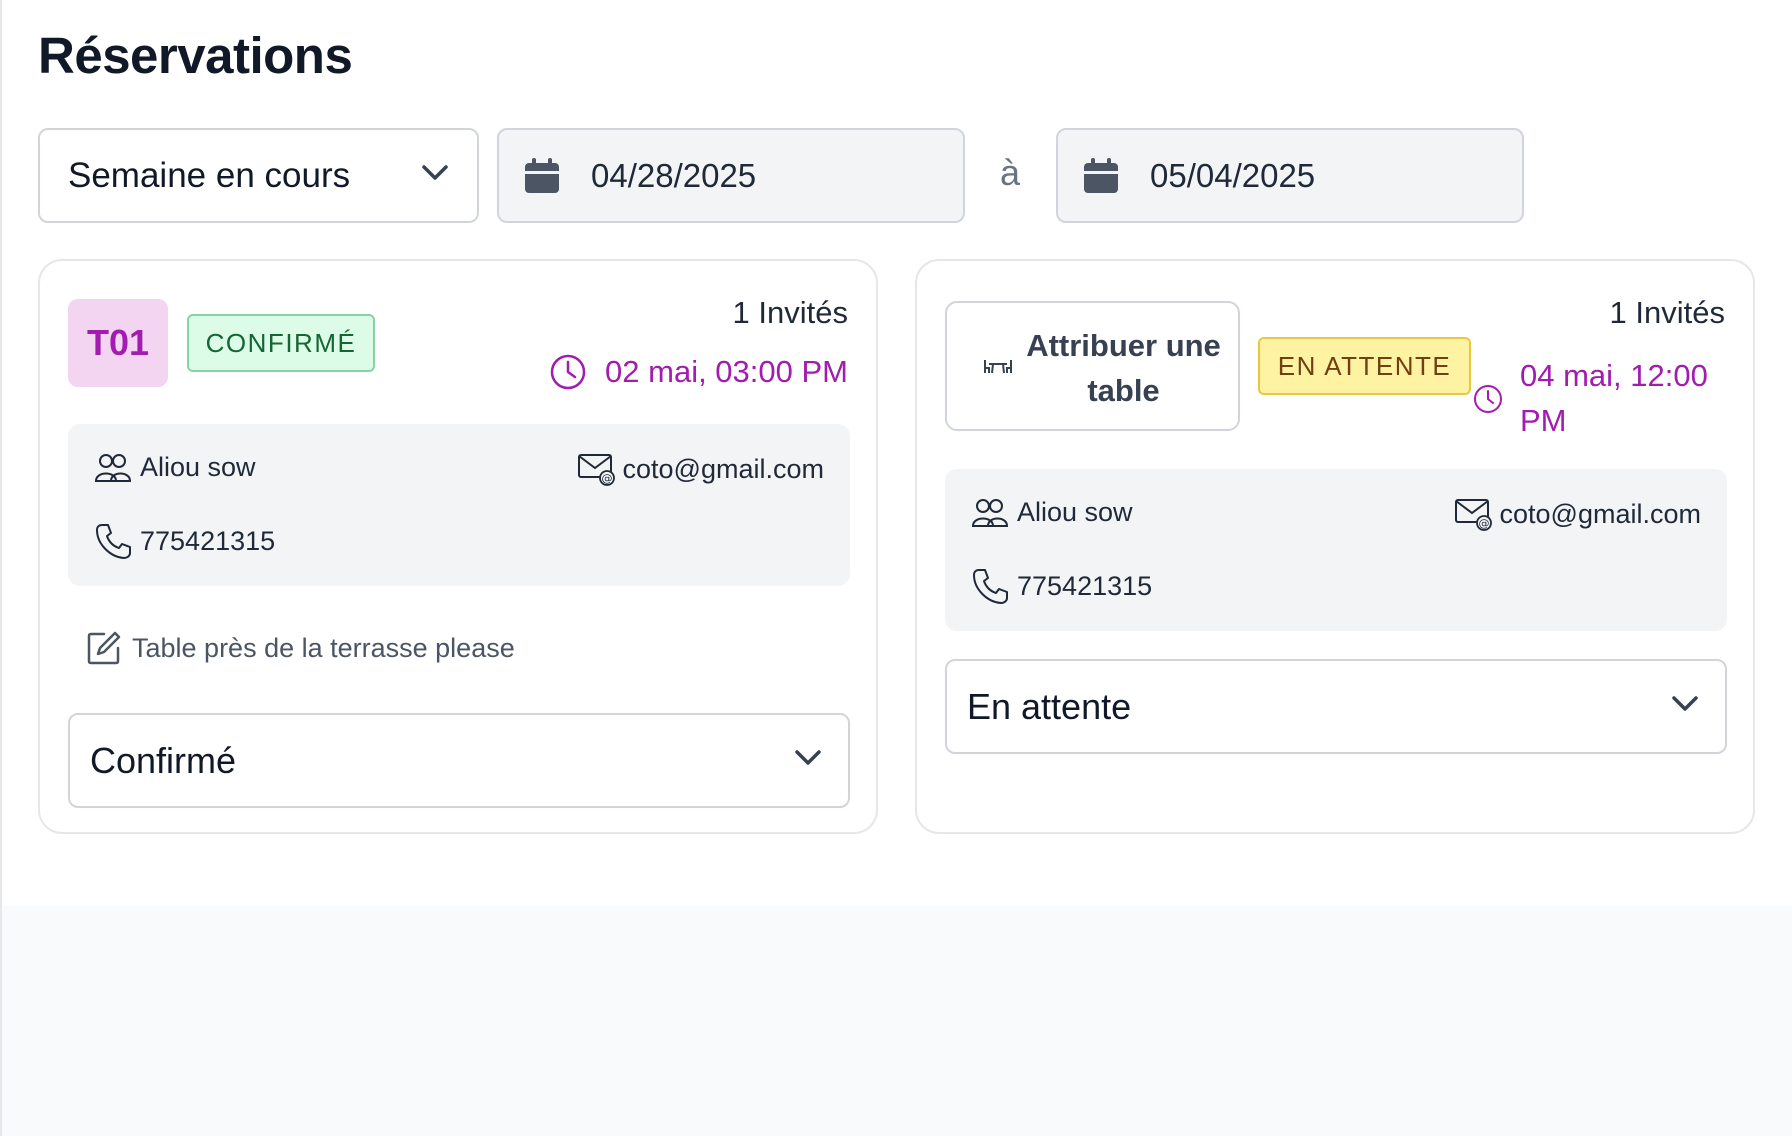 The width and height of the screenshot is (1792, 1136). I want to click on reservation-note-text: Table près de la terrasse please, so click(323, 647).